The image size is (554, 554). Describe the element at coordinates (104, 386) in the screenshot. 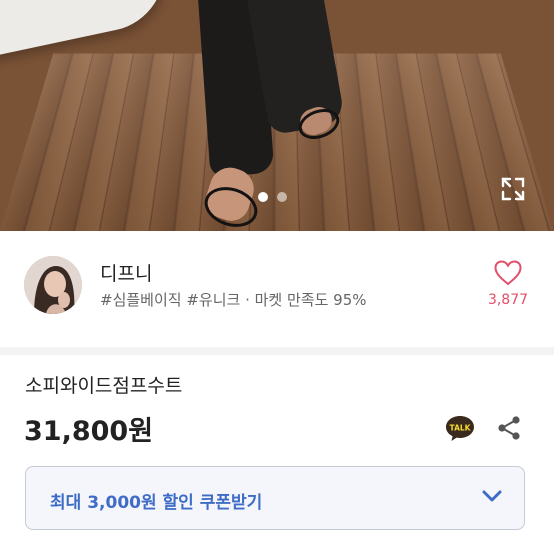

I see `product-title: 소피와이드점프수트` at that location.